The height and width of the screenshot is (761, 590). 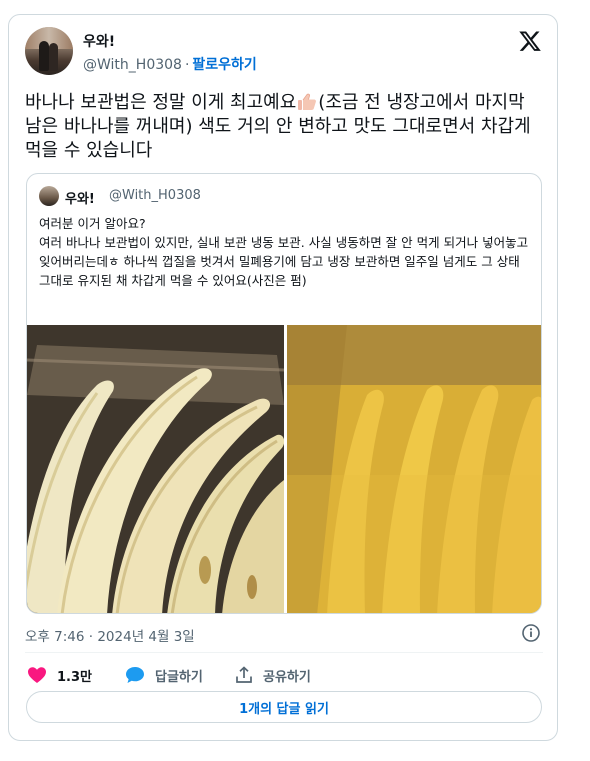 What do you see at coordinates (224, 65) in the screenshot?
I see `follow-button: 팔로우하기` at bounding box center [224, 65].